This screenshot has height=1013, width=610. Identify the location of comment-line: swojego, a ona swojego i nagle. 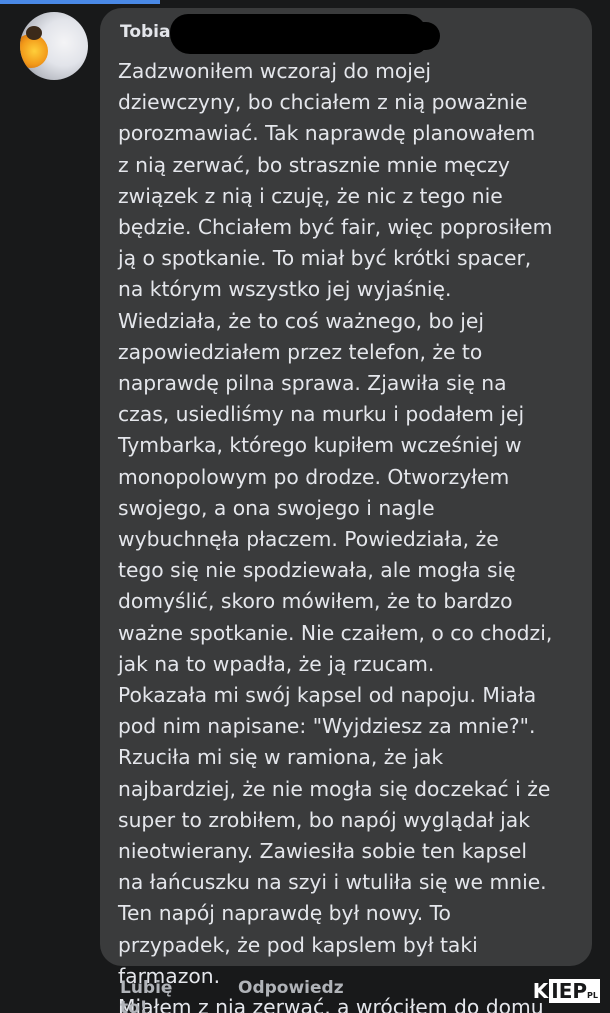
(276, 507).